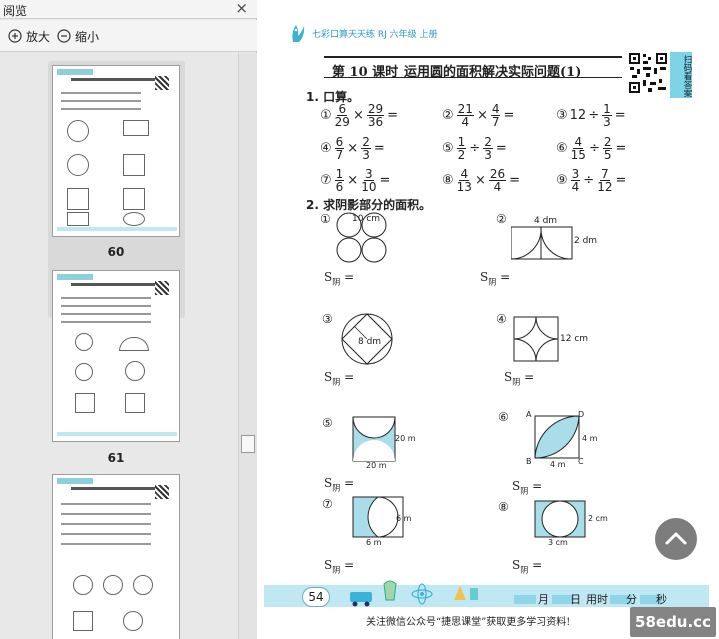  Describe the element at coordinates (375, 34) in the screenshot. I see `series-title: 七彩口算天天练 RJ 六年级 上册` at that location.